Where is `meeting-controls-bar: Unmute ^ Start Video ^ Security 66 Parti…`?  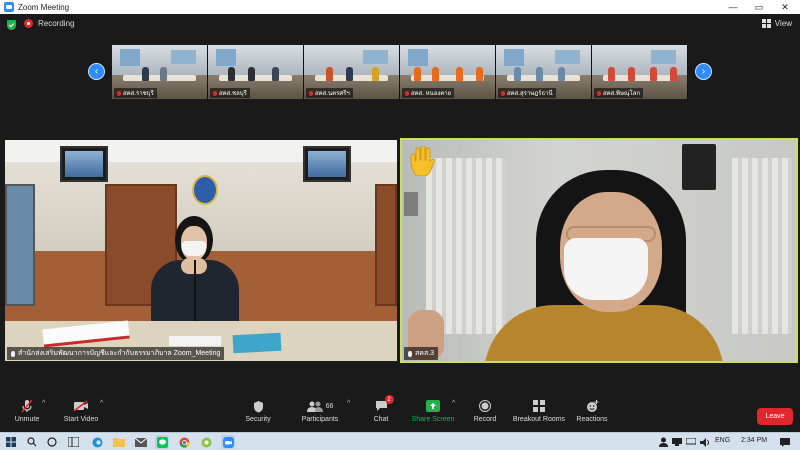 meeting-controls-bar: Unmute ^ Start Video ^ Security 66 Parti… is located at coordinates (400, 412).